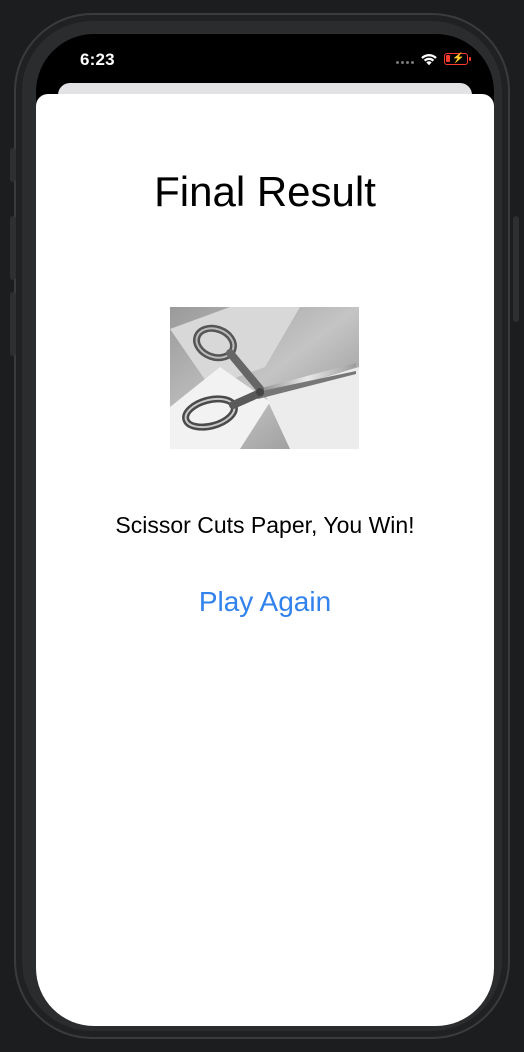  What do you see at coordinates (97, 59) in the screenshot?
I see `status-time: 6:23` at bounding box center [97, 59].